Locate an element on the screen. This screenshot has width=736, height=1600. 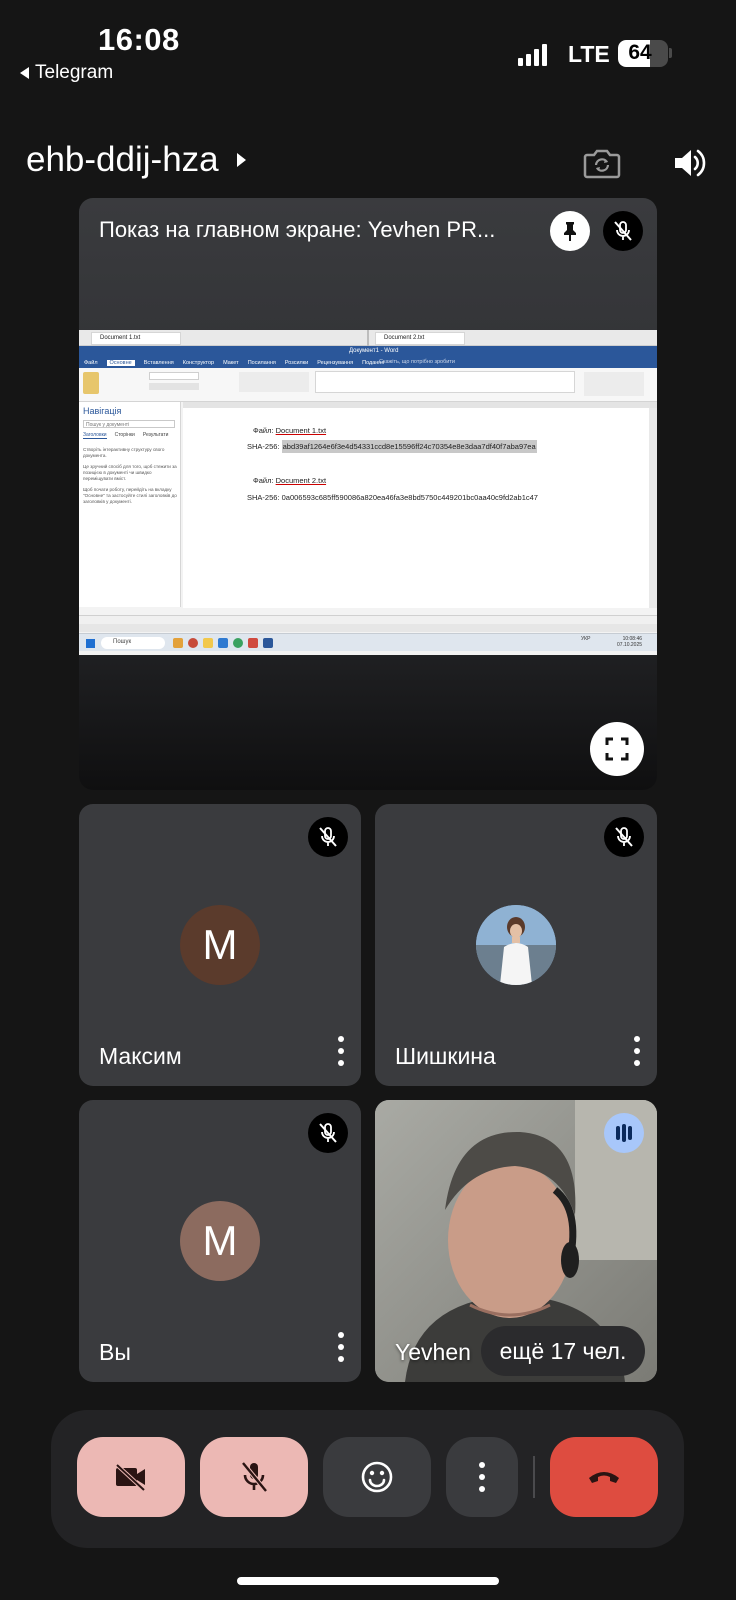
fullscreen-button is located at coordinates (617, 749).